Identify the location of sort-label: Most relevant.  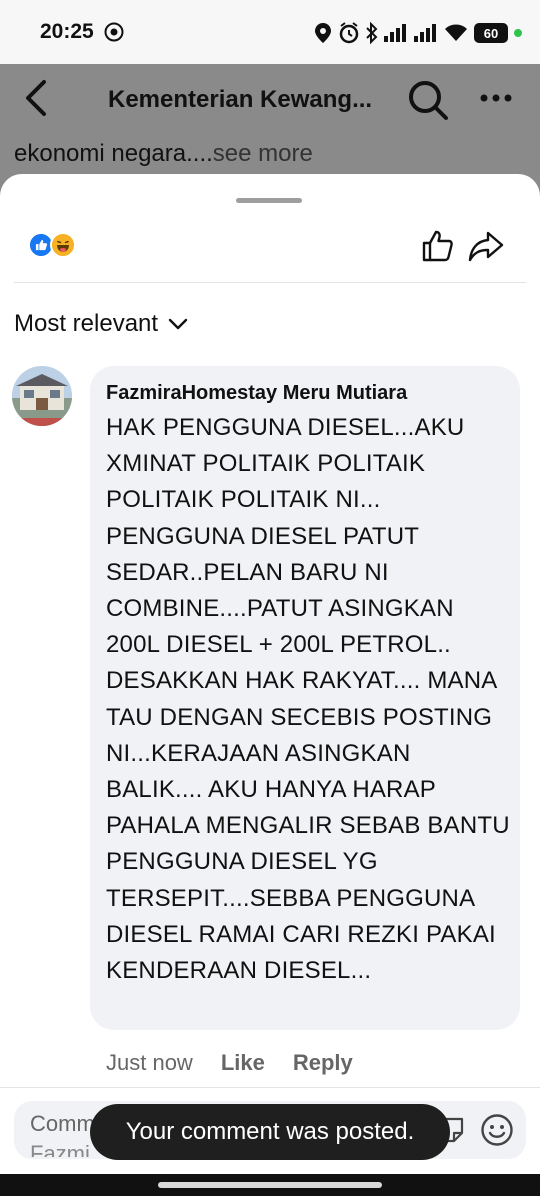
(86, 323).